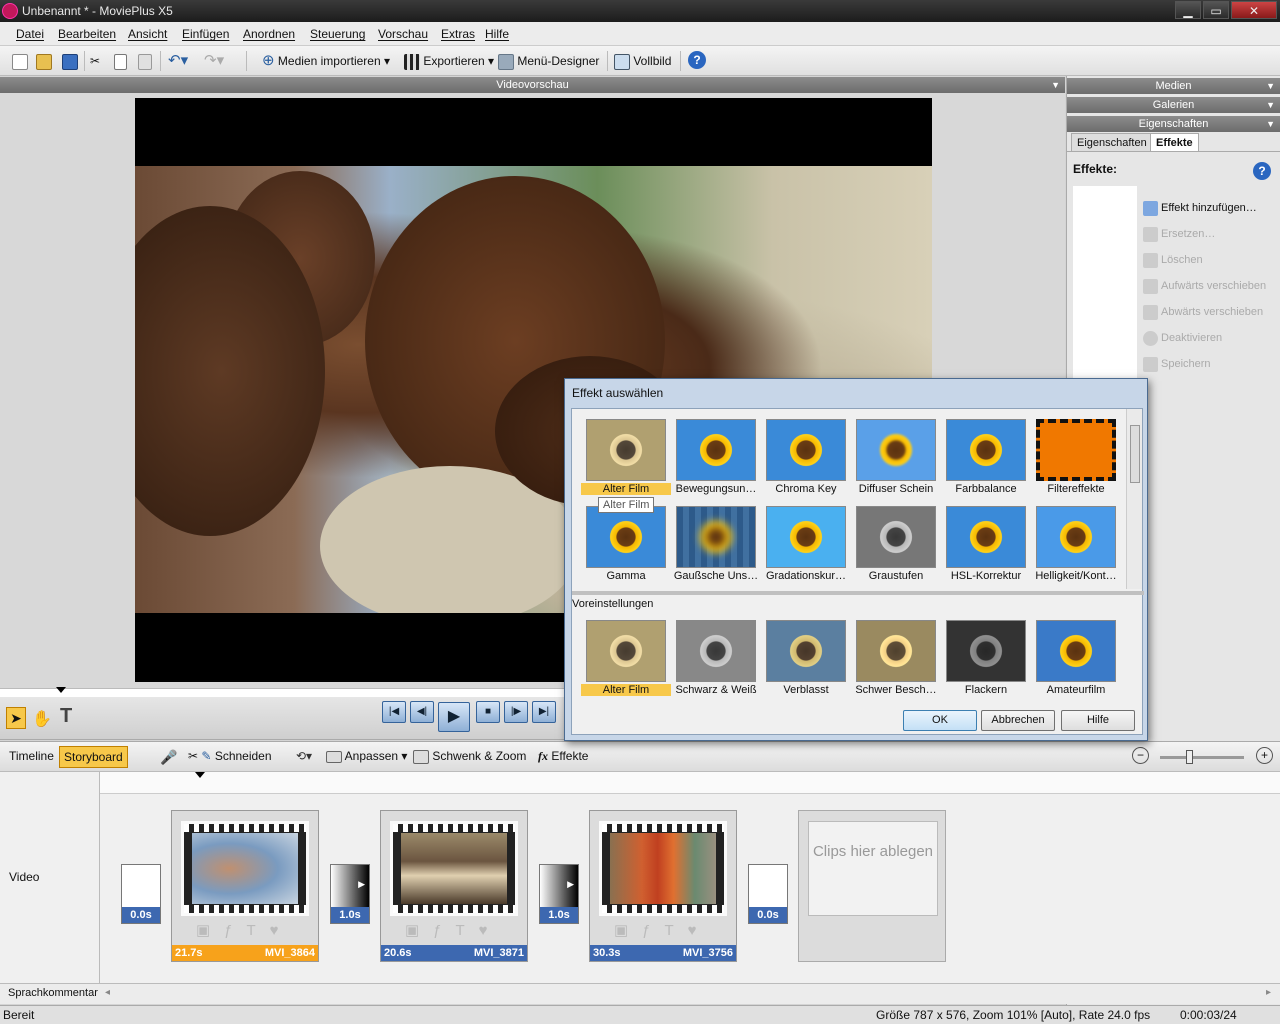  Describe the element at coordinates (469, 756) in the screenshot. I see `pan-zoom-button: Schwenk & Zoom` at that location.